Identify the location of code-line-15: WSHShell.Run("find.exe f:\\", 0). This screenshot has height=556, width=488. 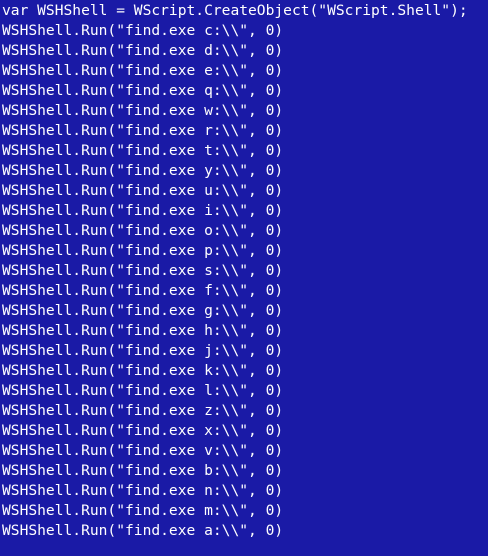
(245, 291).